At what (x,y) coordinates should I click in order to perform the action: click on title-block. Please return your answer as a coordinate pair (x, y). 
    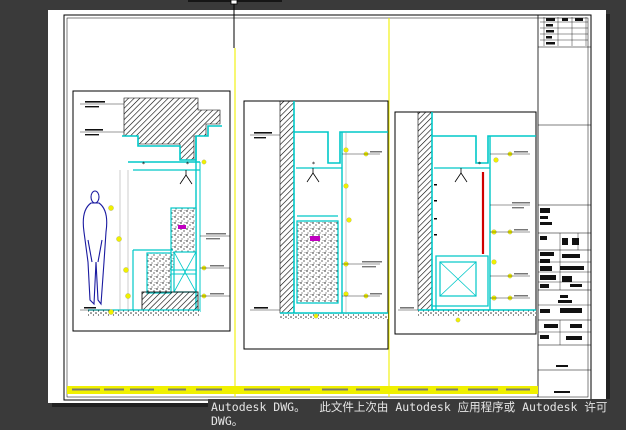
    Looking at the image, I should click on (564, 206).